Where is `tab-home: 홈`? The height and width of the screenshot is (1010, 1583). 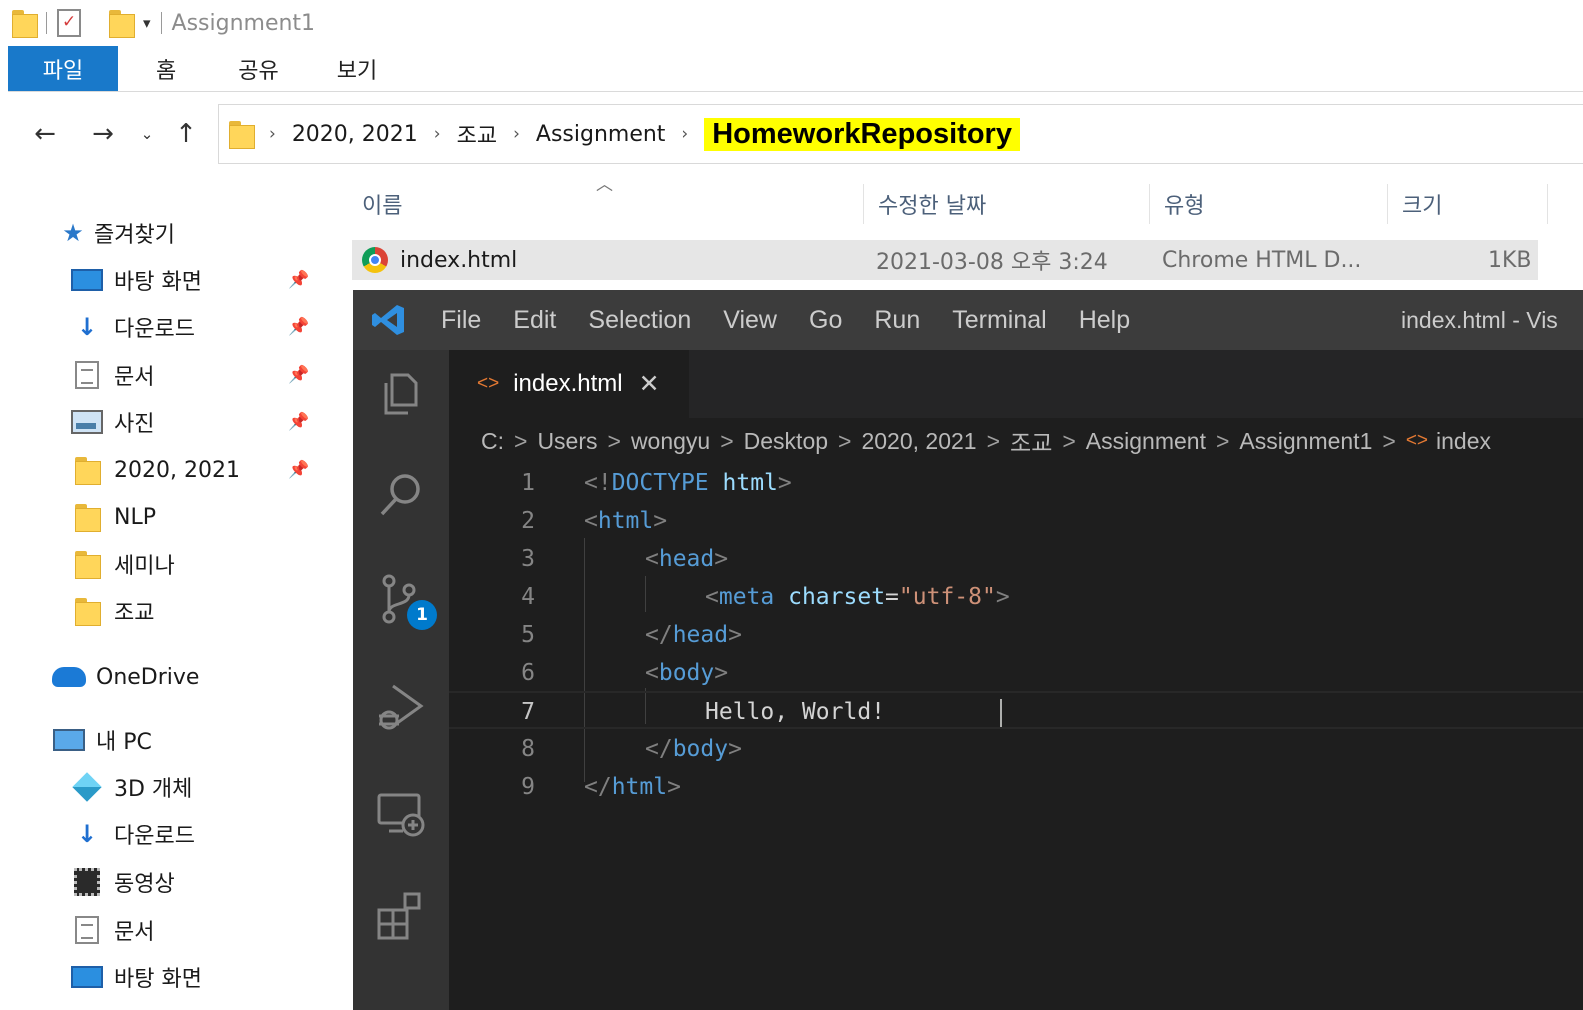 tab-home: 홈 is located at coordinates (166, 68).